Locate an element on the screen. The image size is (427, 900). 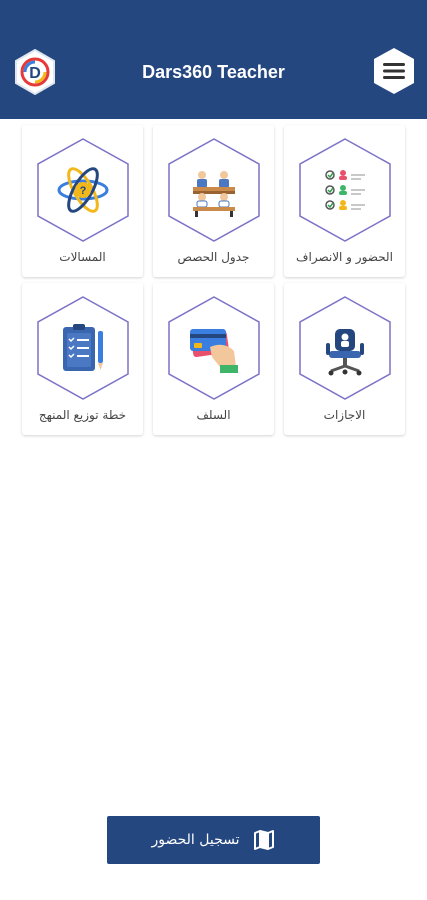
tile-label: السلف is located at coordinates (213, 415).